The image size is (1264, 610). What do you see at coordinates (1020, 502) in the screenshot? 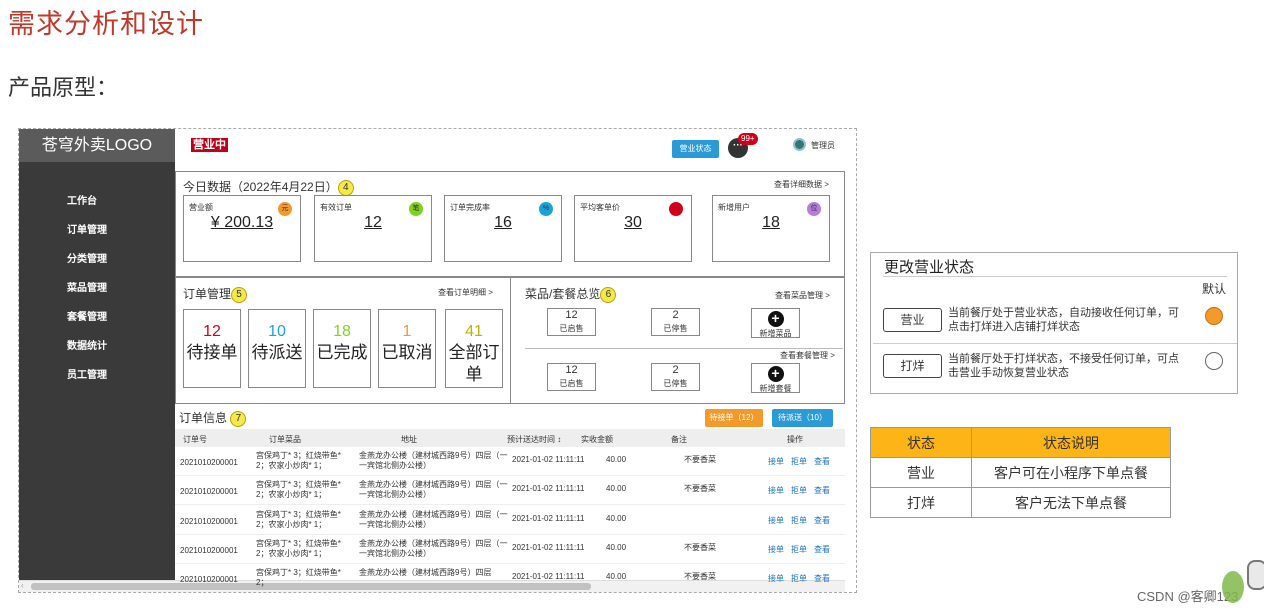
I see `table-row: 打烊 客户无法下单点餐` at bounding box center [1020, 502].